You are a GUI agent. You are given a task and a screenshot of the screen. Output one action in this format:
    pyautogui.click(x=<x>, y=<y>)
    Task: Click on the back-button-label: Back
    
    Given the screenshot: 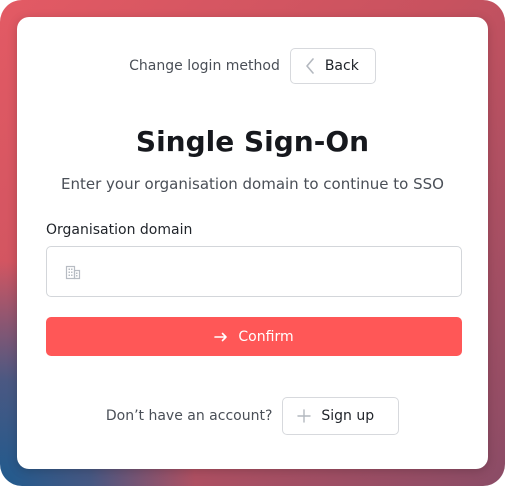 What is the action you would take?
    pyautogui.click(x=341, y=66)
    